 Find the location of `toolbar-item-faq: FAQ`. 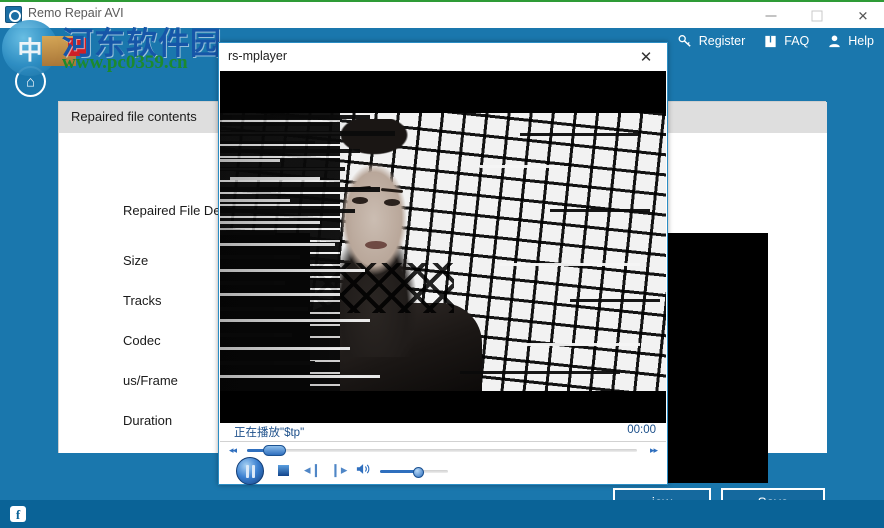

toolbar-item-faq: FAQ is located at coordinates (786, 41).